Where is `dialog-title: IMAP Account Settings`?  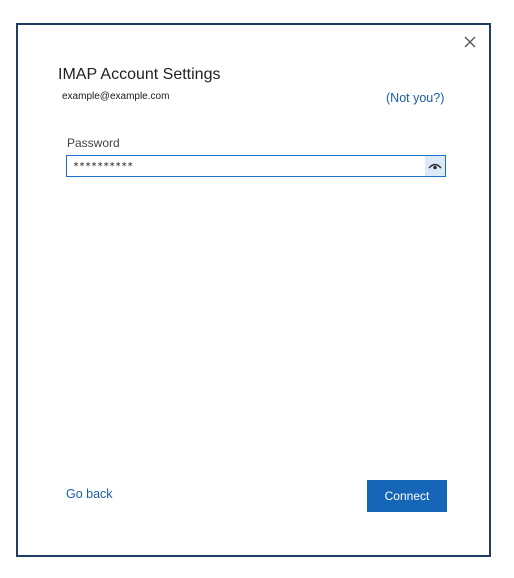 dialog-title: IMAP Account Settings is located at coordinates (139, 74).